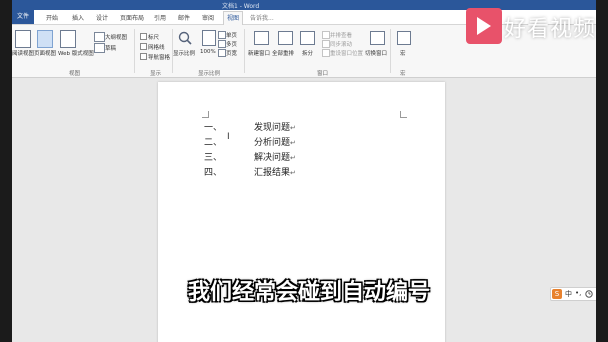 The height and width of the screenshot is (342, 608). What do you see at coordinates (184, 53) in the screenshot?
I see `zoom-button: 显示比例` at bounding box center [184, 53].